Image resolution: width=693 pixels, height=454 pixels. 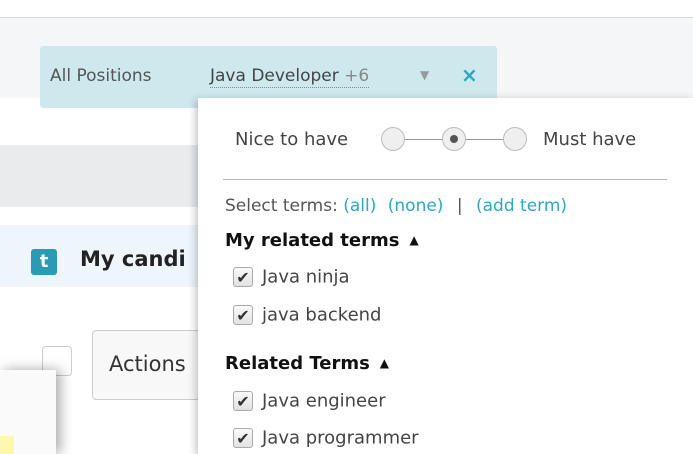 I want to click on brand-t-icon: t, so click(x=44, y=262).